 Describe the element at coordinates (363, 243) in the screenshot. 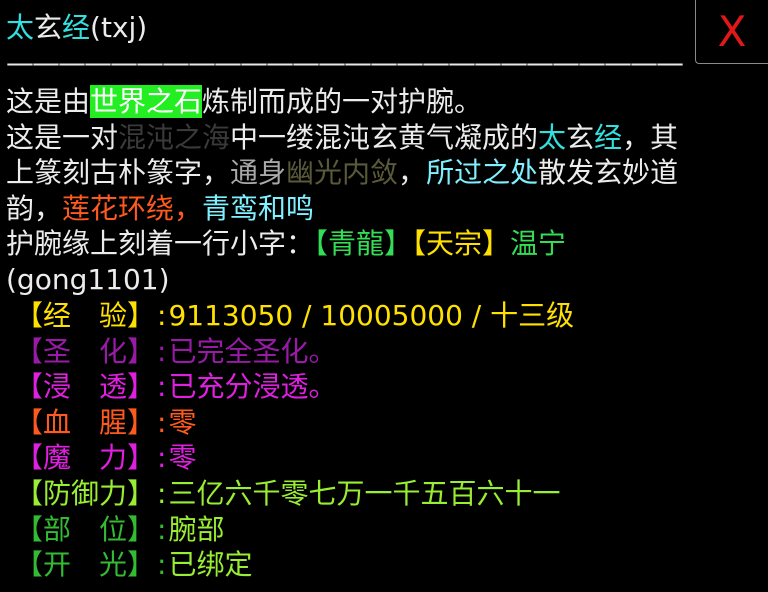

I see `tag-qinglong: 【青龍】` at that location.